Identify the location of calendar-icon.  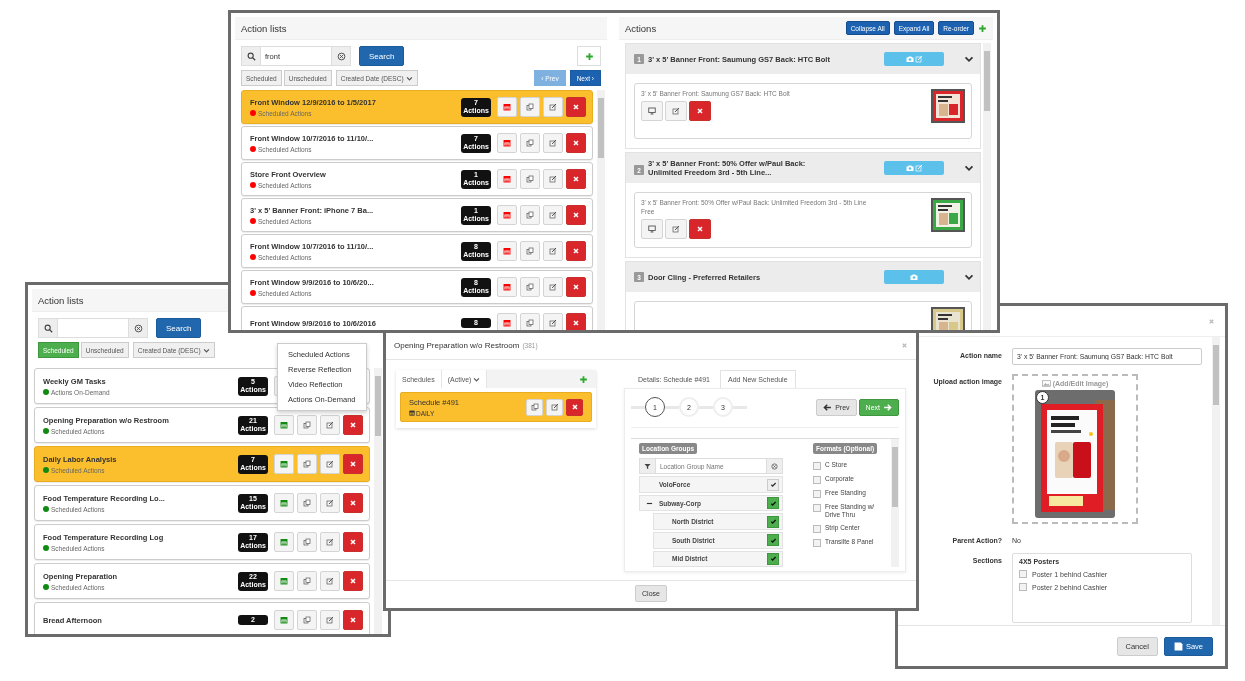
(284, 464).